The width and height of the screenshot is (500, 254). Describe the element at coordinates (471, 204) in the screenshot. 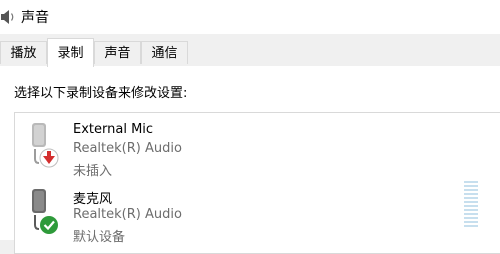

I see `level-meter` at that location.